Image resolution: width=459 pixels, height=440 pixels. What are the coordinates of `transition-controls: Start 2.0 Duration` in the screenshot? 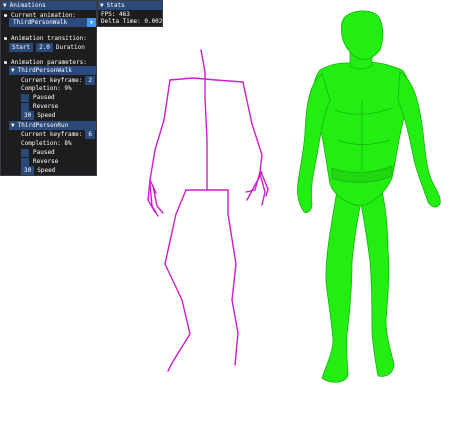 It's located at (47, 47).